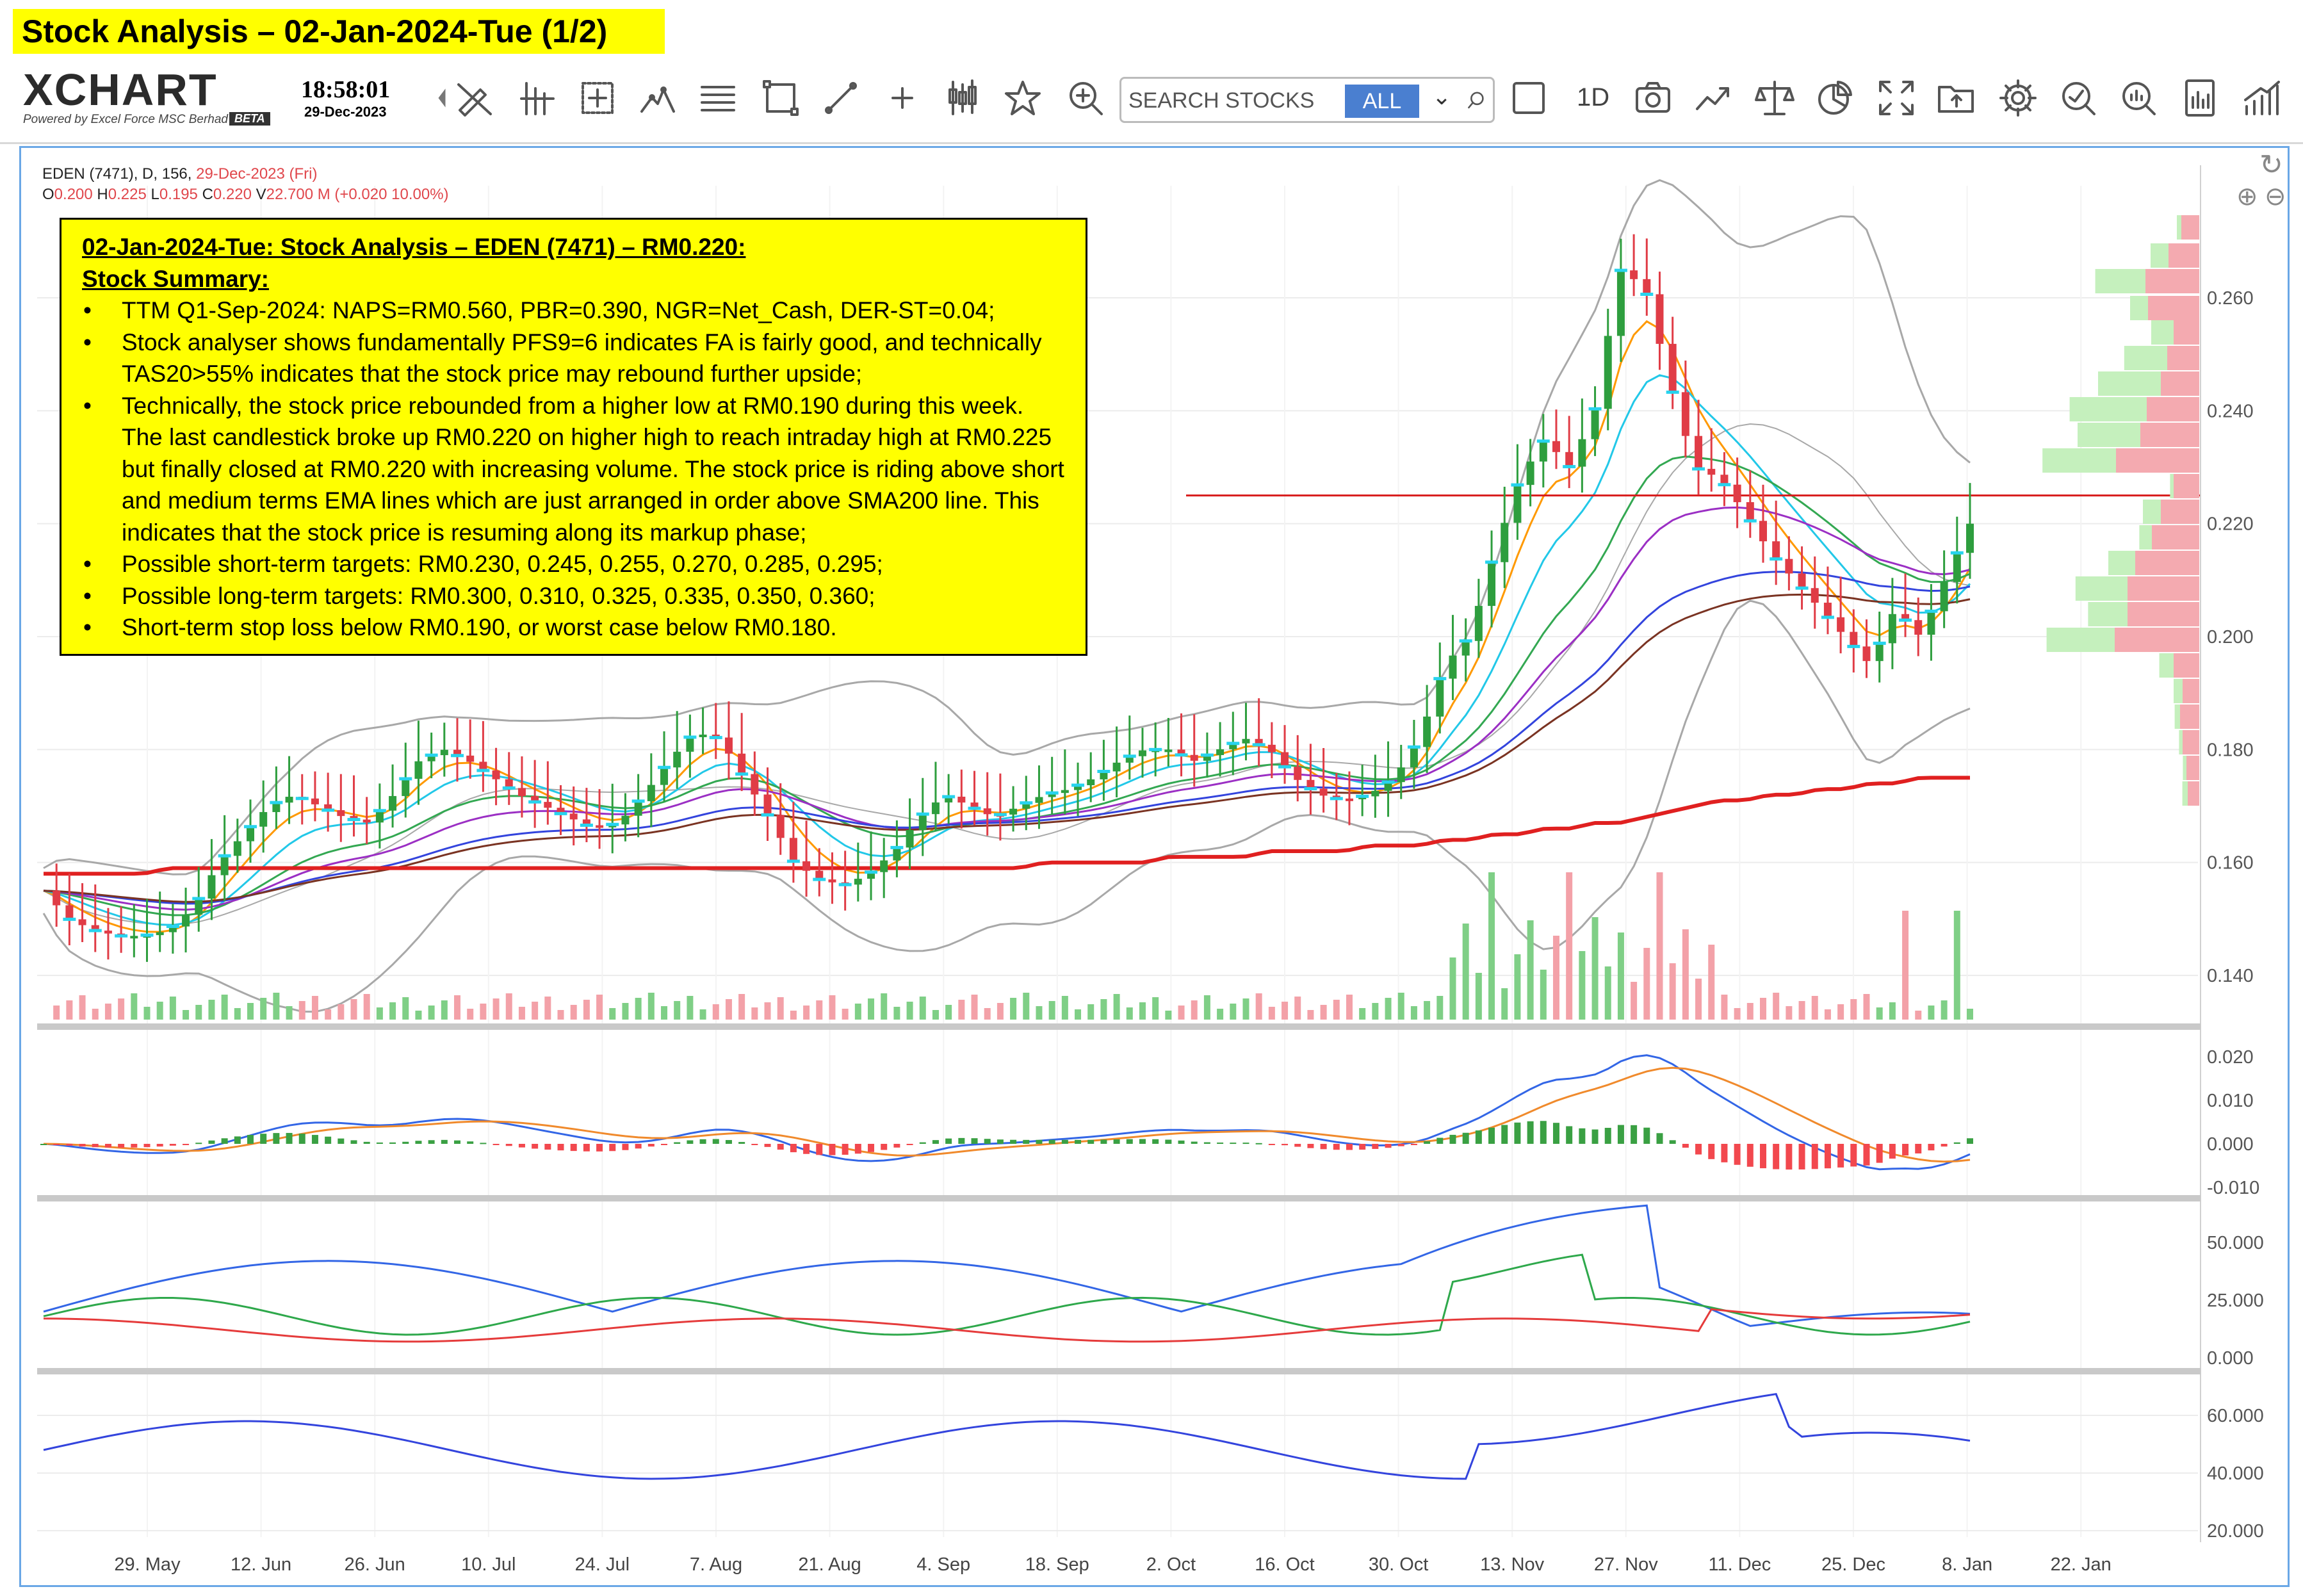 The width and height of the screenshot is (2303, 1596). What do you see at coordinates (358, 194) in the screenshot?
I see `volume-value: 22.700 M (+0.020 10.00%)` at bounding box center [358, 194].